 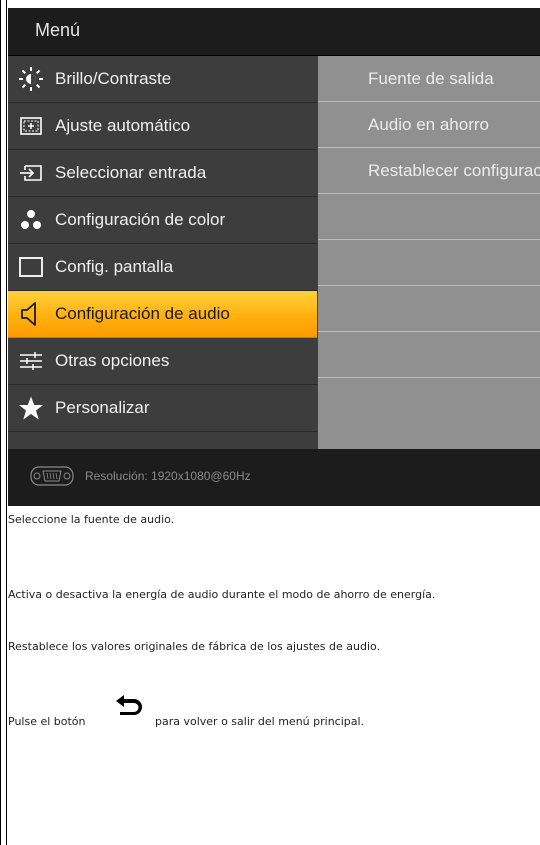 What do you see at coordinates (129, 706) in the screenshot?
I see `back-arrow-icon` at bounding box center [129, 706].